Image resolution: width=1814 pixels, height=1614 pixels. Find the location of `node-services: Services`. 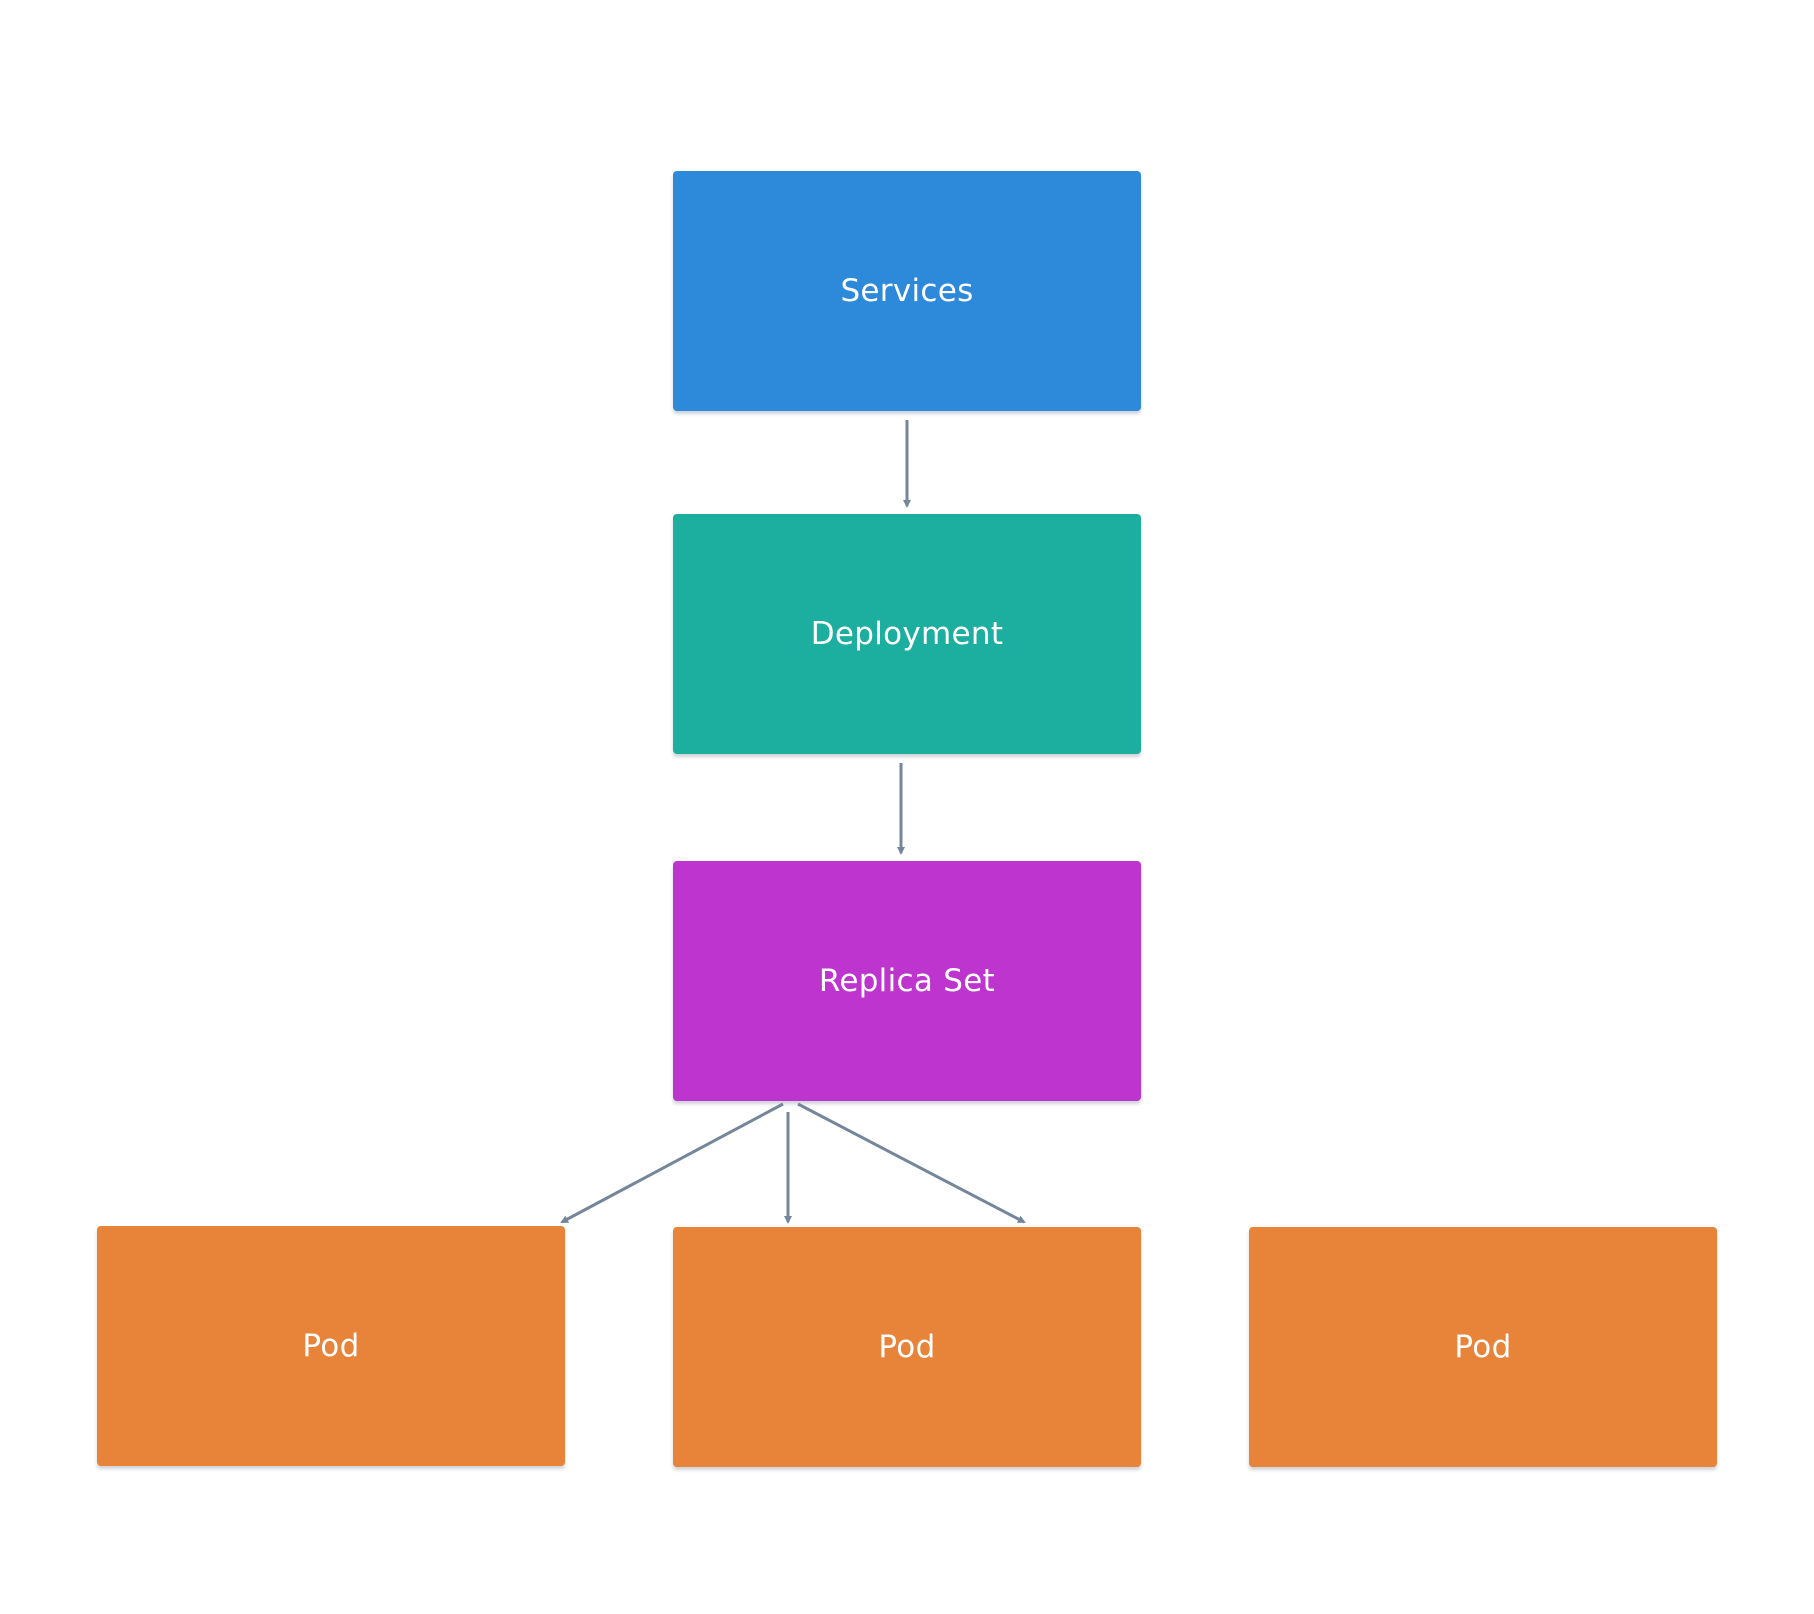

node-services: Services is located at coordinates (907, 291).